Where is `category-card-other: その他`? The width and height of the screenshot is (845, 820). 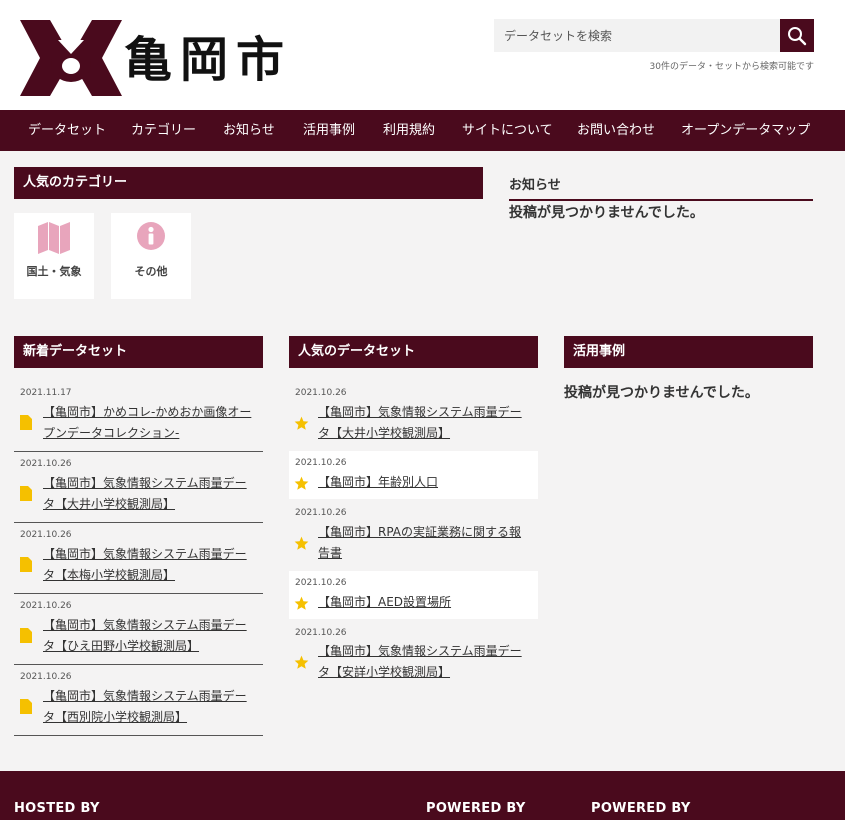
category-card-other: その他 is located at coordinates (151, 256).